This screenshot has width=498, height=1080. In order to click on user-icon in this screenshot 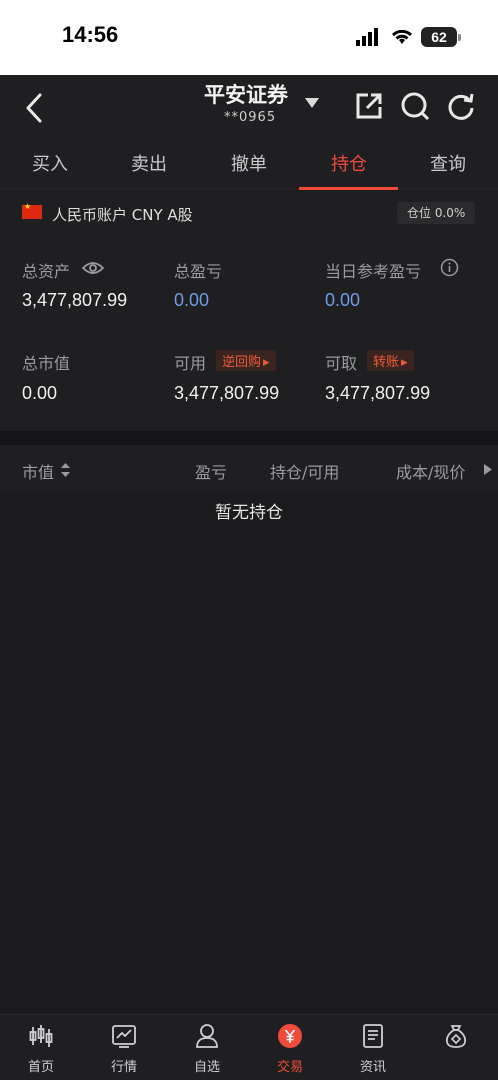, I will do `click(207, 1036)`.